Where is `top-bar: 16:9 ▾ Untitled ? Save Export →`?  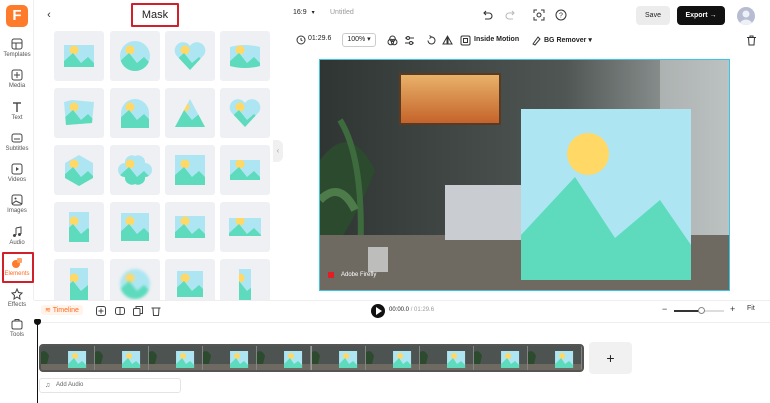
top-bar: 16:9 ▾ Untitled ? Save Export → is located at coordinates (526, 15).